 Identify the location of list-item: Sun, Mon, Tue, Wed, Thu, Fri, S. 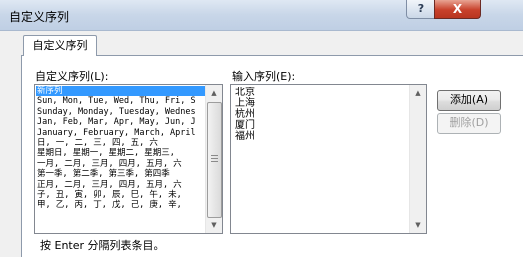
(120, 101).